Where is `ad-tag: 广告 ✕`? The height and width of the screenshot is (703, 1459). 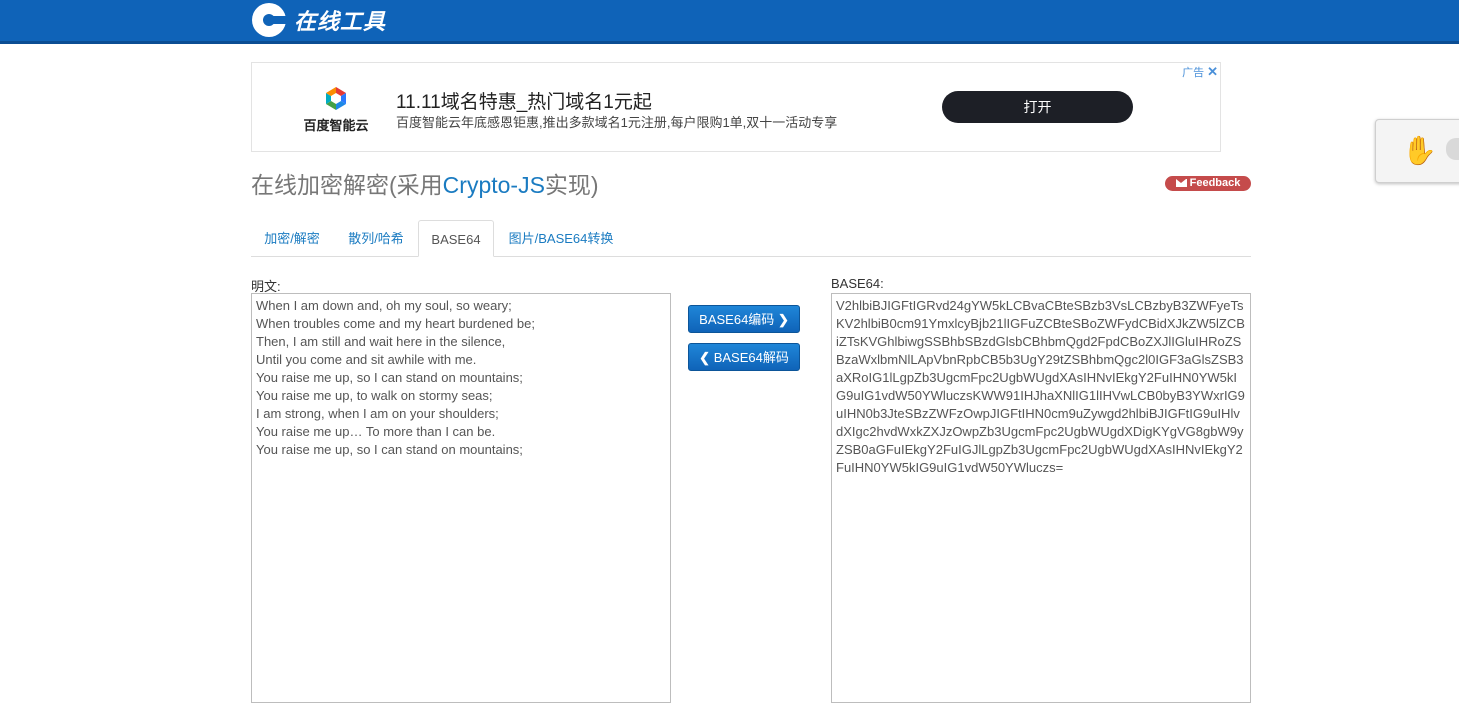 ad-tag: 广告 ✕ is located at coordinates (1200, 72).